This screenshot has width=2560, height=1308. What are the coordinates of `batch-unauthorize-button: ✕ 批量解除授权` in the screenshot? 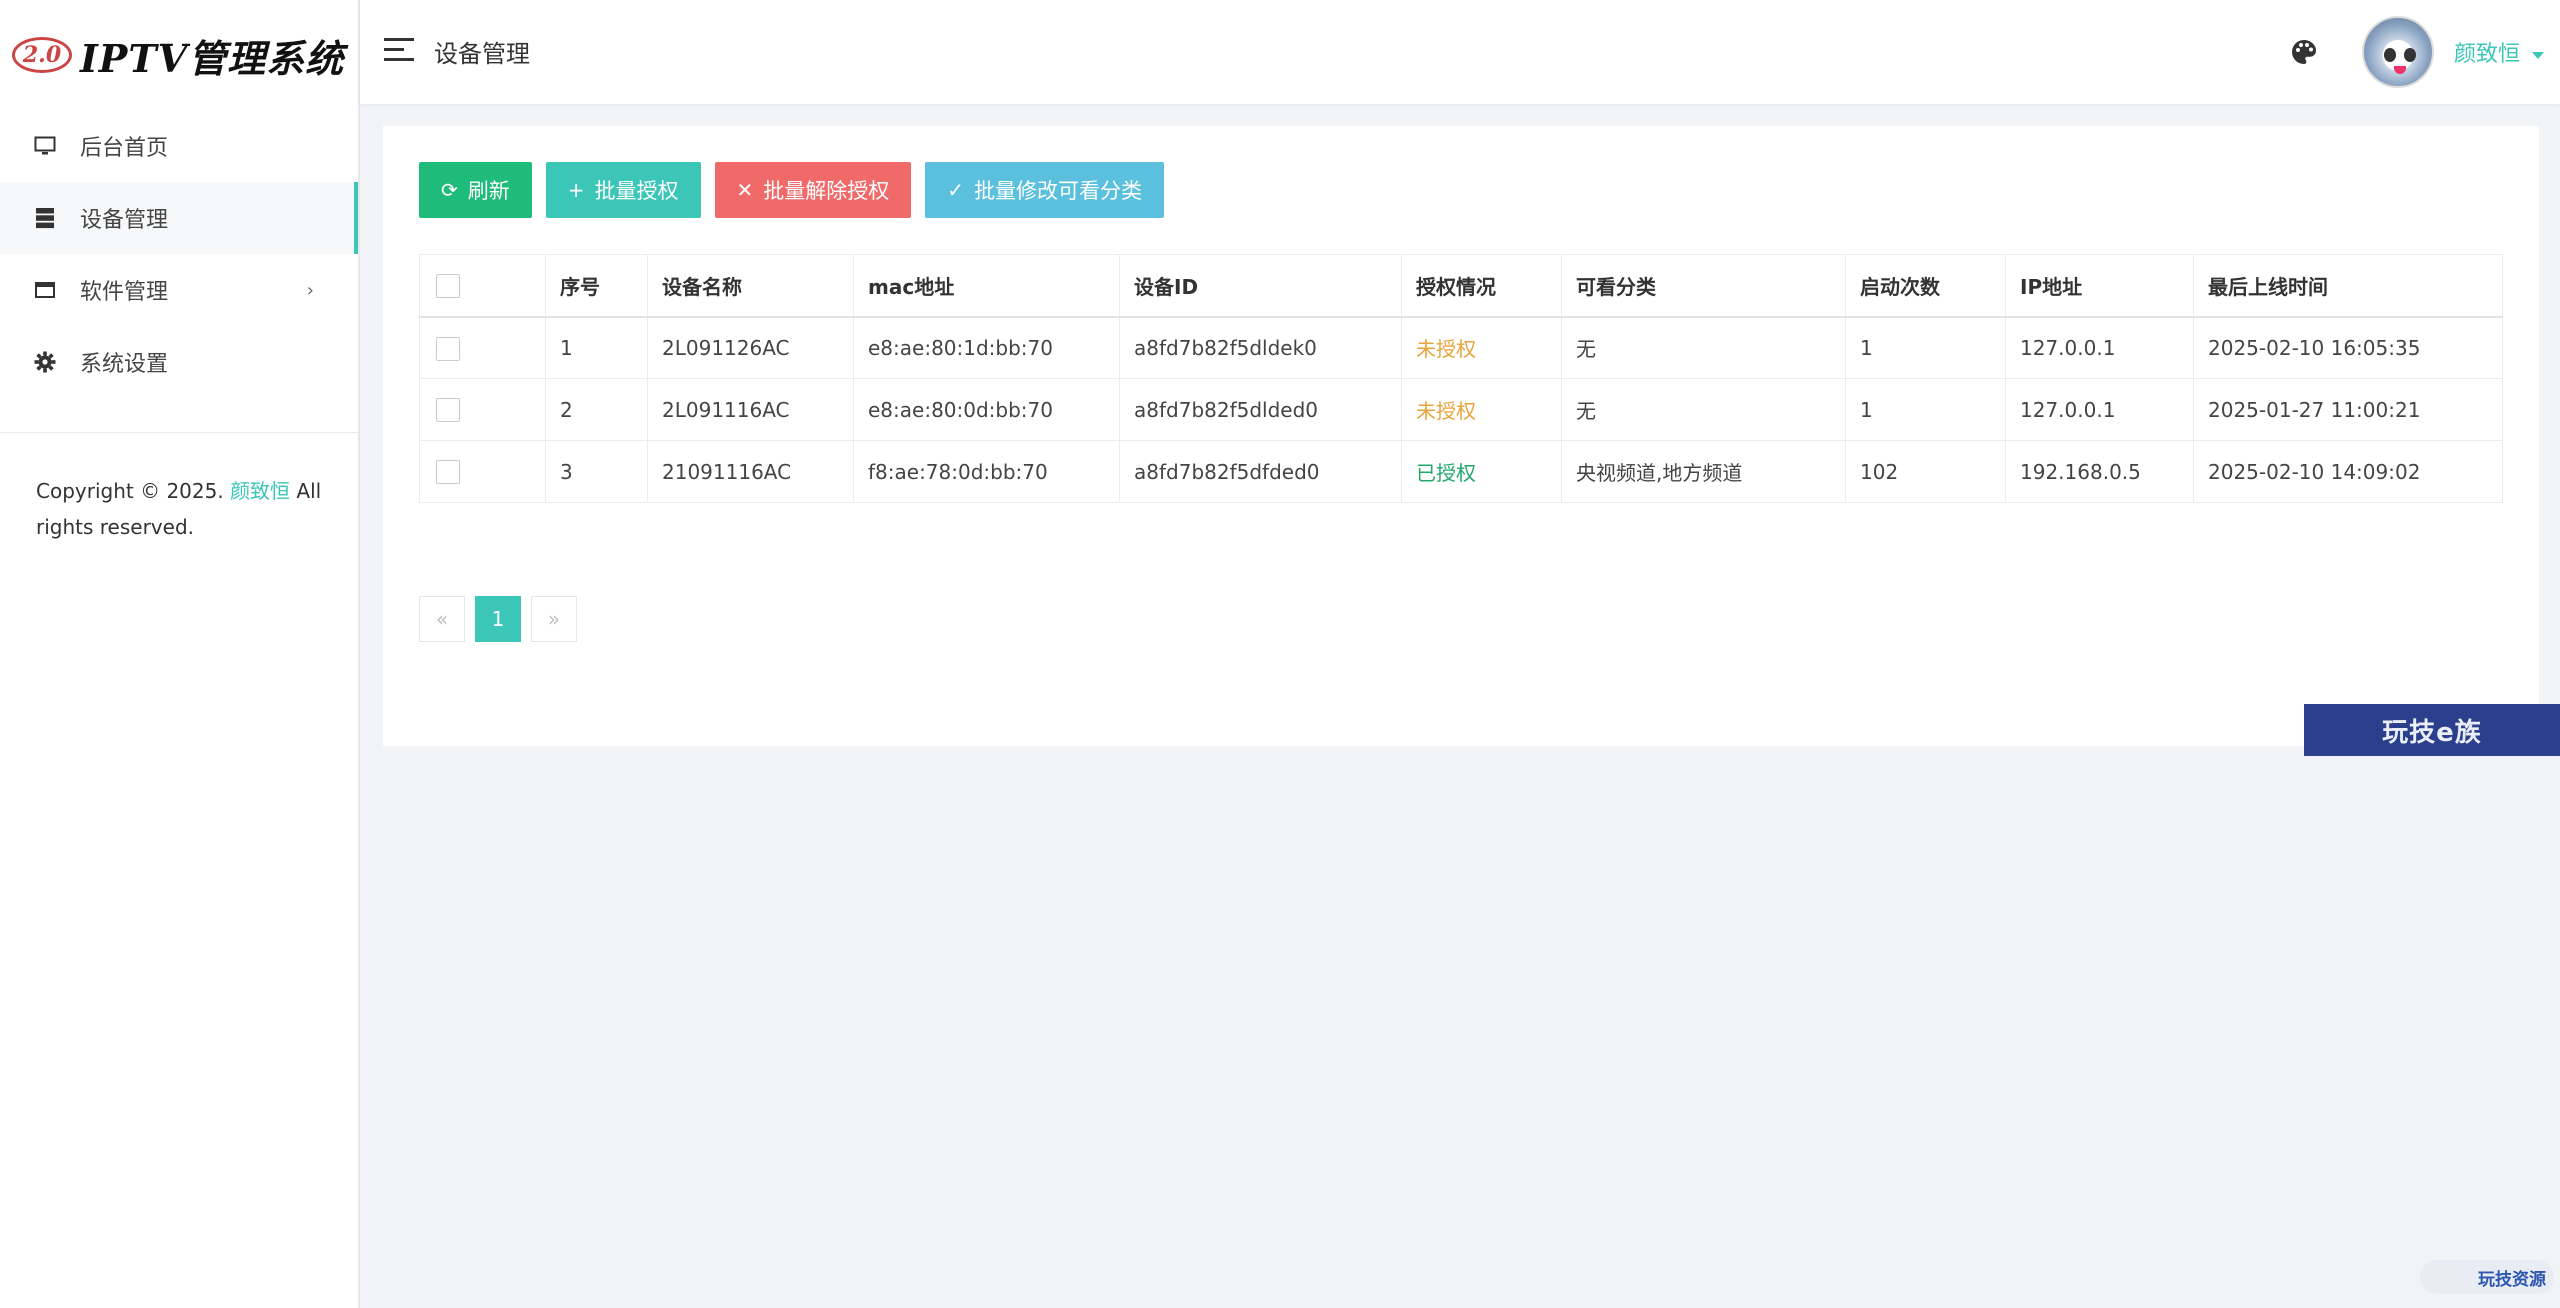 It's located at (813, 190).